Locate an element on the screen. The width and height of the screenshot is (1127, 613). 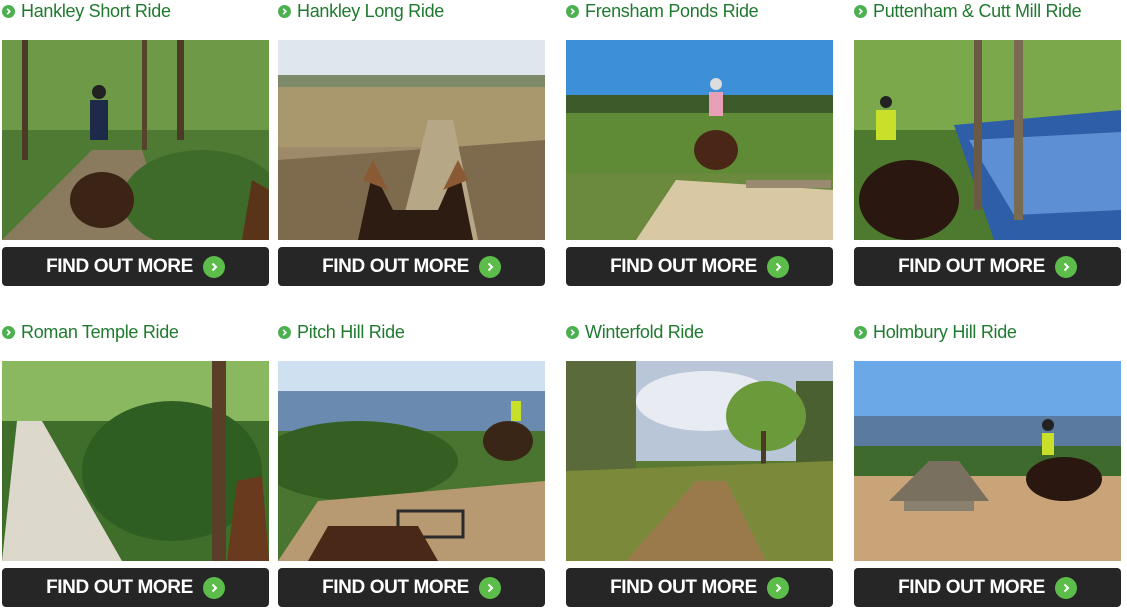
ride-card-puttenham-cutt-mill: Puttenham & Cutt Mill Ride FIND OUT MORE is located at coordinates (988, 143).